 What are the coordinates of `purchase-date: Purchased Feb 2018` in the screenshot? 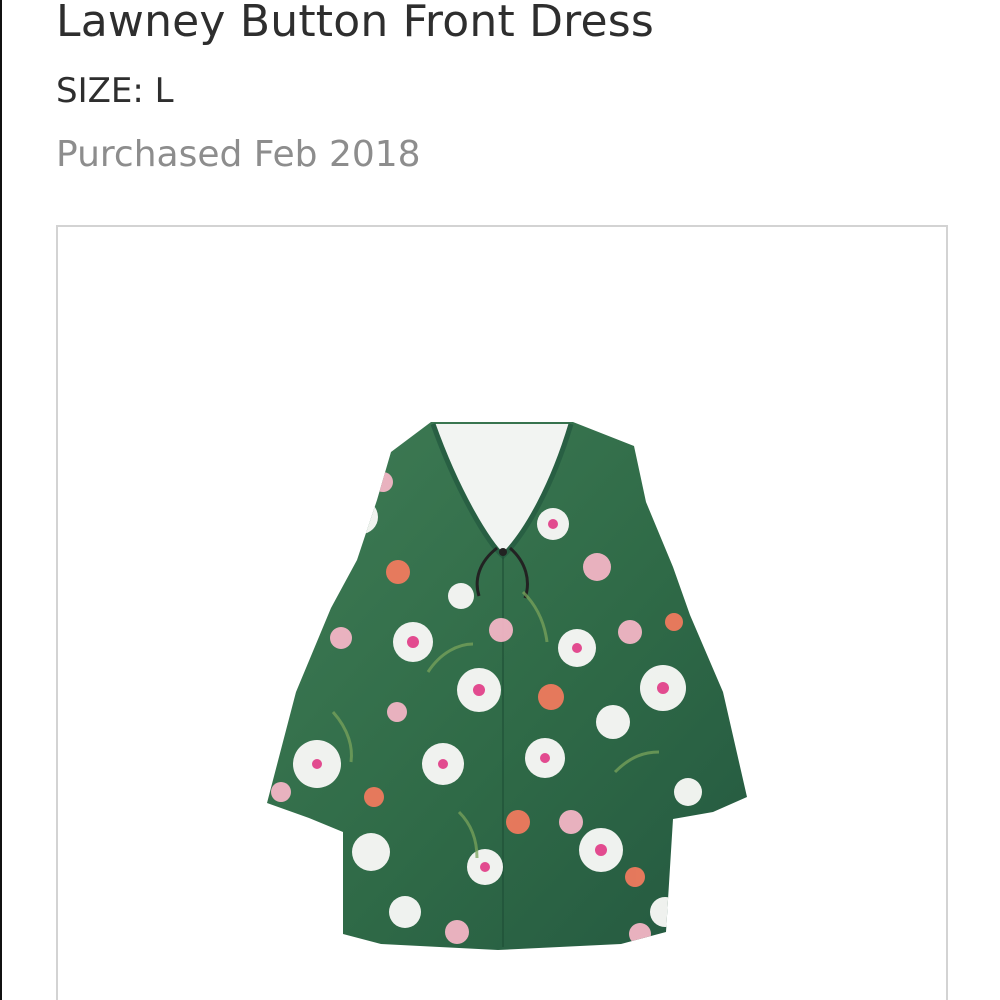 It's located at (238, 154).